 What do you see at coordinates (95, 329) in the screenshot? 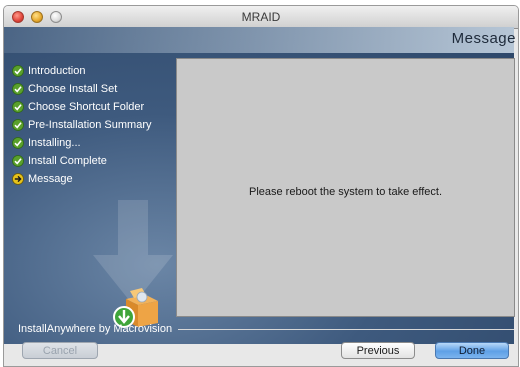
I see `installer-brand: InstallAnywhere by Macrovision` at bounding box center [95, 329].